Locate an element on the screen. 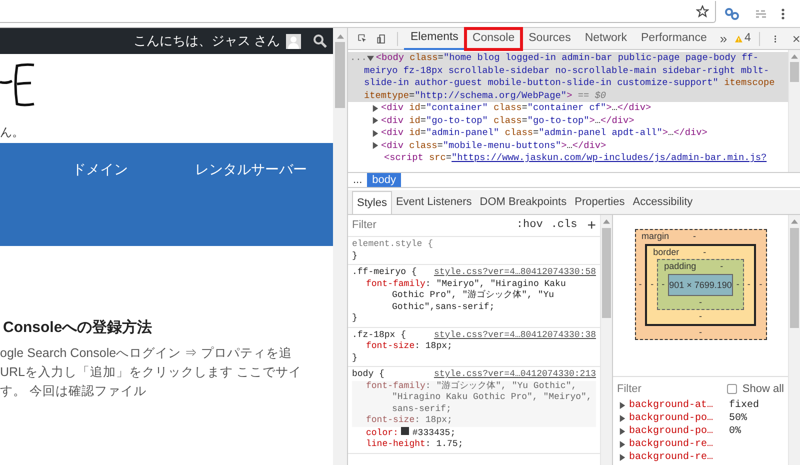 The width and height of the screenshot is (800, 465). logo-drawing is located at coordinates (18, 85).